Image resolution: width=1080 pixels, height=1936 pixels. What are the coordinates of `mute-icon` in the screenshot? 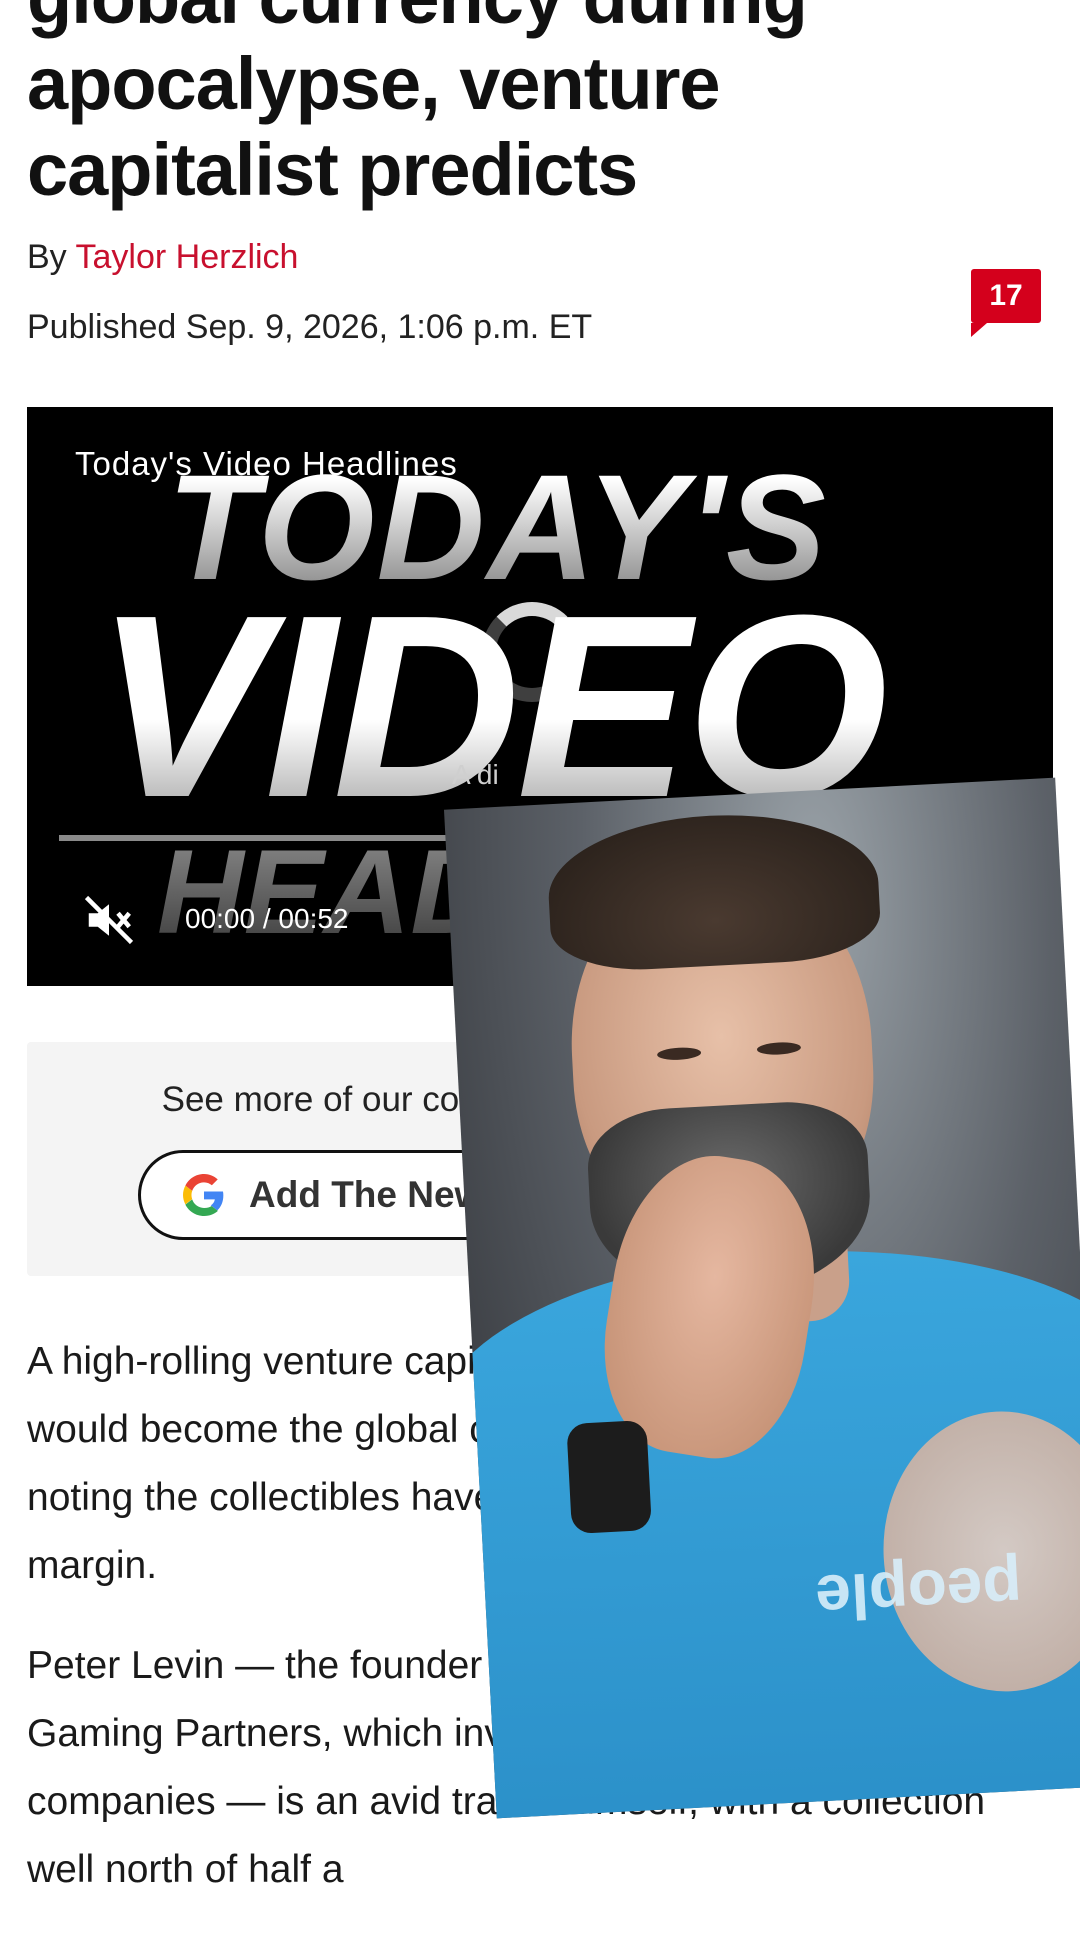 It's located at (109, 920).